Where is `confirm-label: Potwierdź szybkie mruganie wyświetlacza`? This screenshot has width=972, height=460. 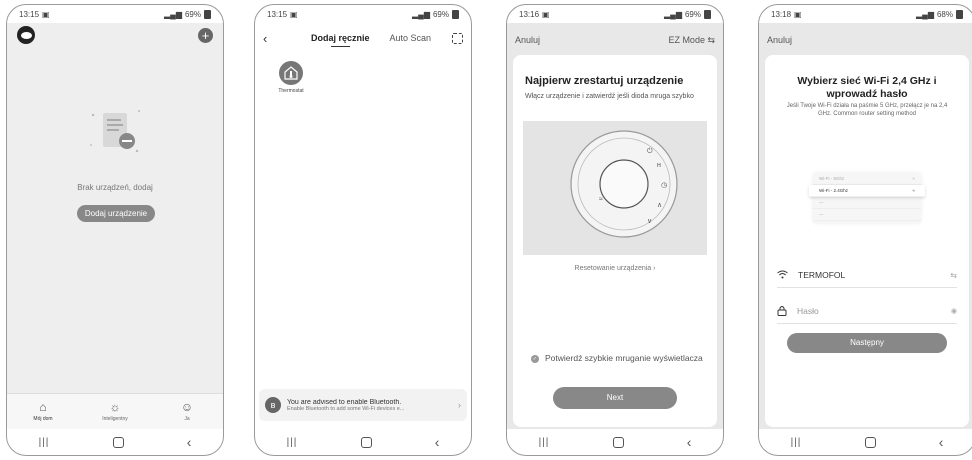 confirm-label: Potwierdź szybkie mruganie wyświetlacza is located at coordinates (624, 358).